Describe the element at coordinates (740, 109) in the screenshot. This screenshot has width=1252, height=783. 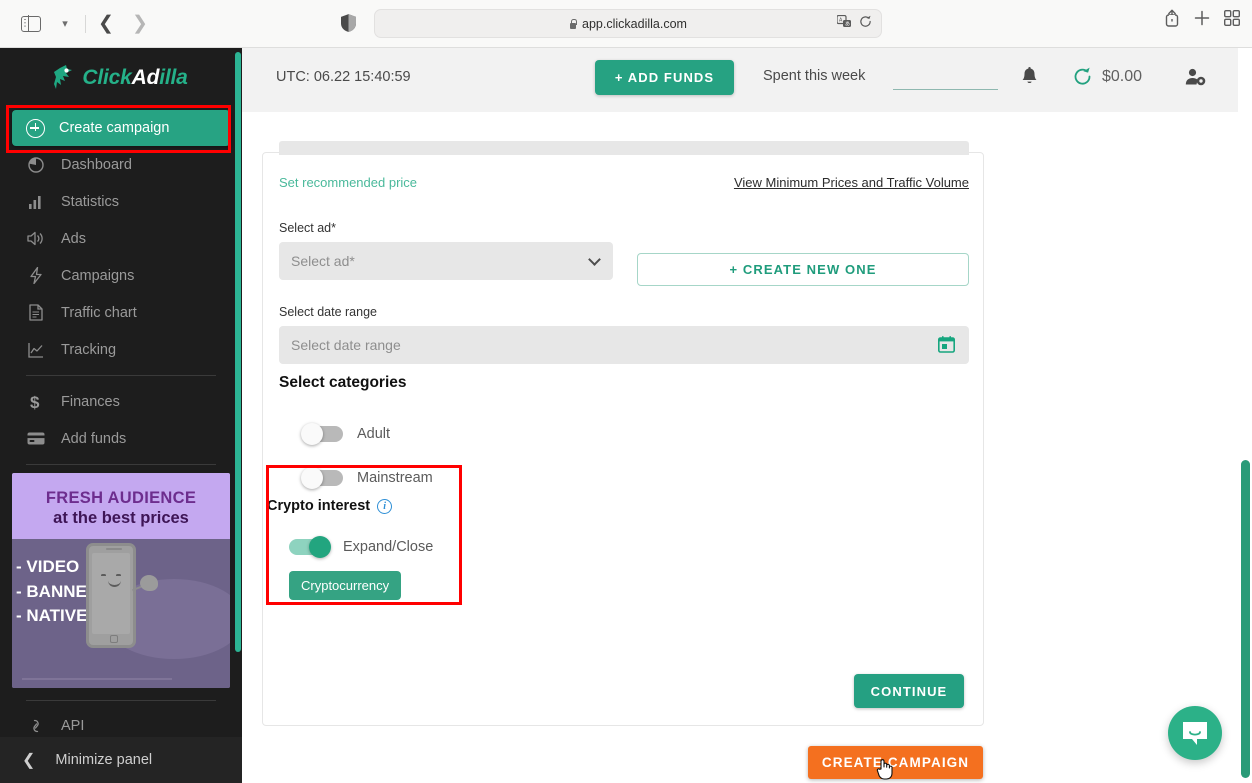
I see `content-top-shade` at that location.